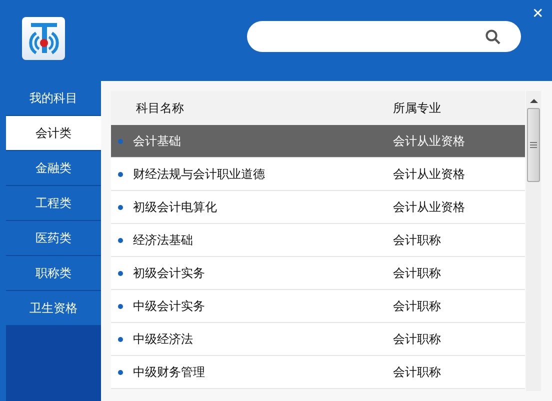  I want to click on subject-row: 经济法基础 会计职称, so click(318, 240).